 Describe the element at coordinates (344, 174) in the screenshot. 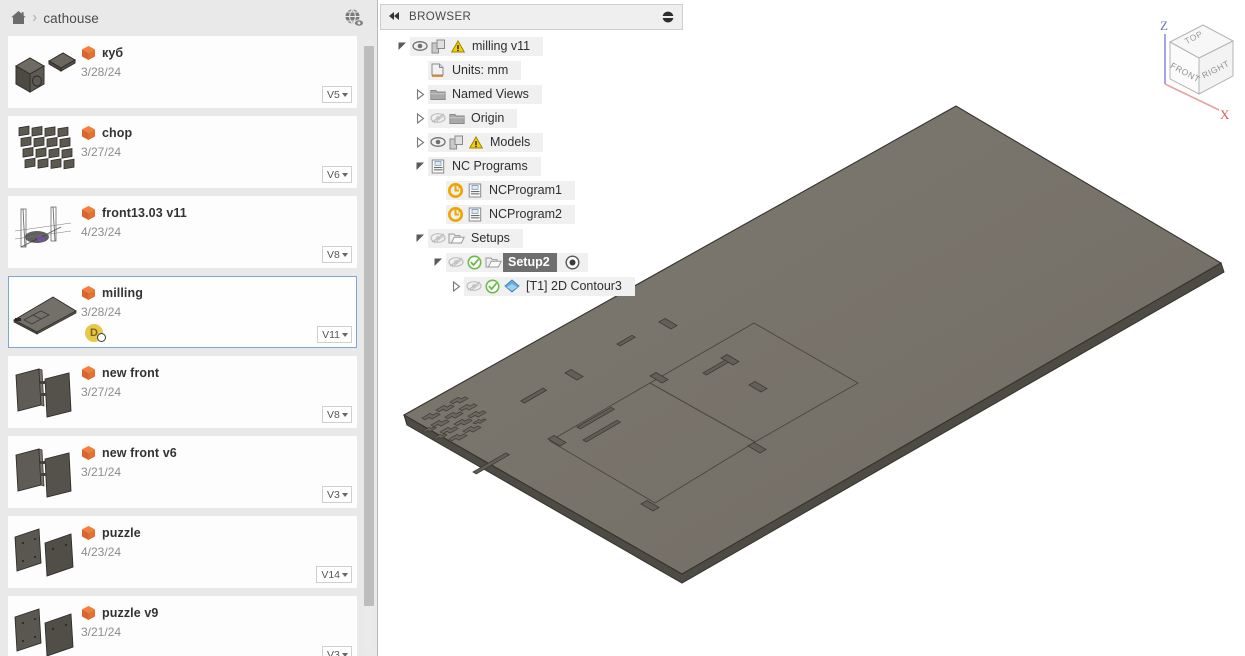

I see `chevron-down-icon` at that location.